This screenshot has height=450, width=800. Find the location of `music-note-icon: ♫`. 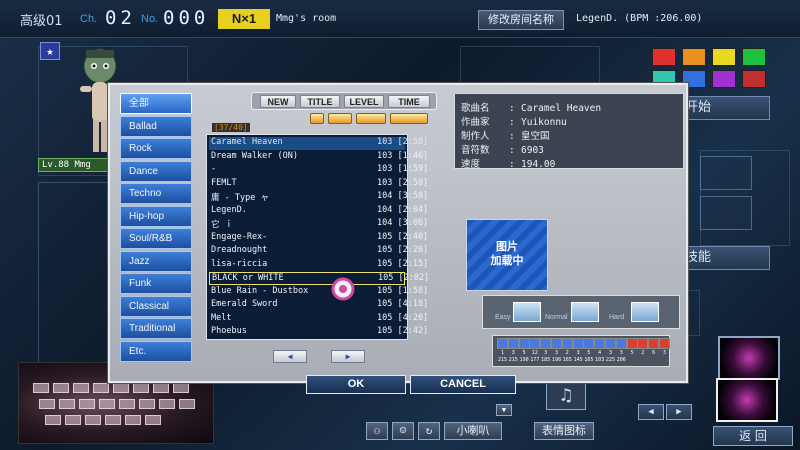

music-note-icon: ♫ is located at coordinates (566, 396).